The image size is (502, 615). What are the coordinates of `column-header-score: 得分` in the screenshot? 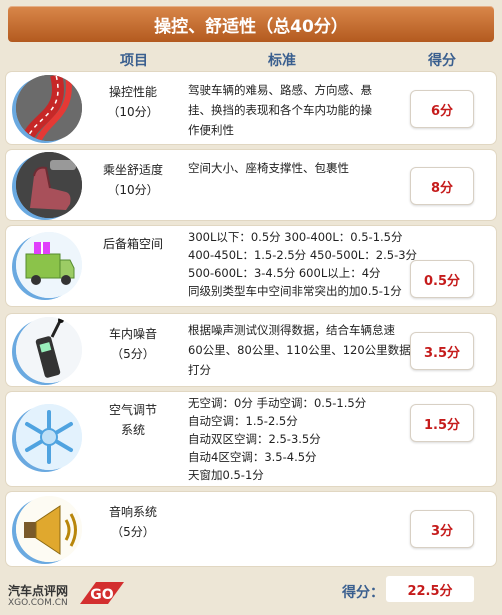 It's located at (442, 61).